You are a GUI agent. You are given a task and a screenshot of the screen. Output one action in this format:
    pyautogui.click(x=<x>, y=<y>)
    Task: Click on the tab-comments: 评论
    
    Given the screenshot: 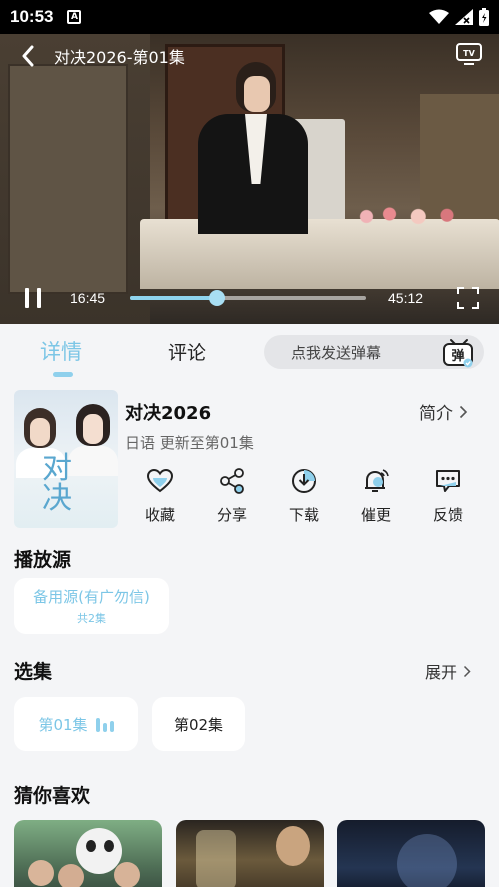 What is the action you would take?
    pyautogui.click(x=187, y=351)
    